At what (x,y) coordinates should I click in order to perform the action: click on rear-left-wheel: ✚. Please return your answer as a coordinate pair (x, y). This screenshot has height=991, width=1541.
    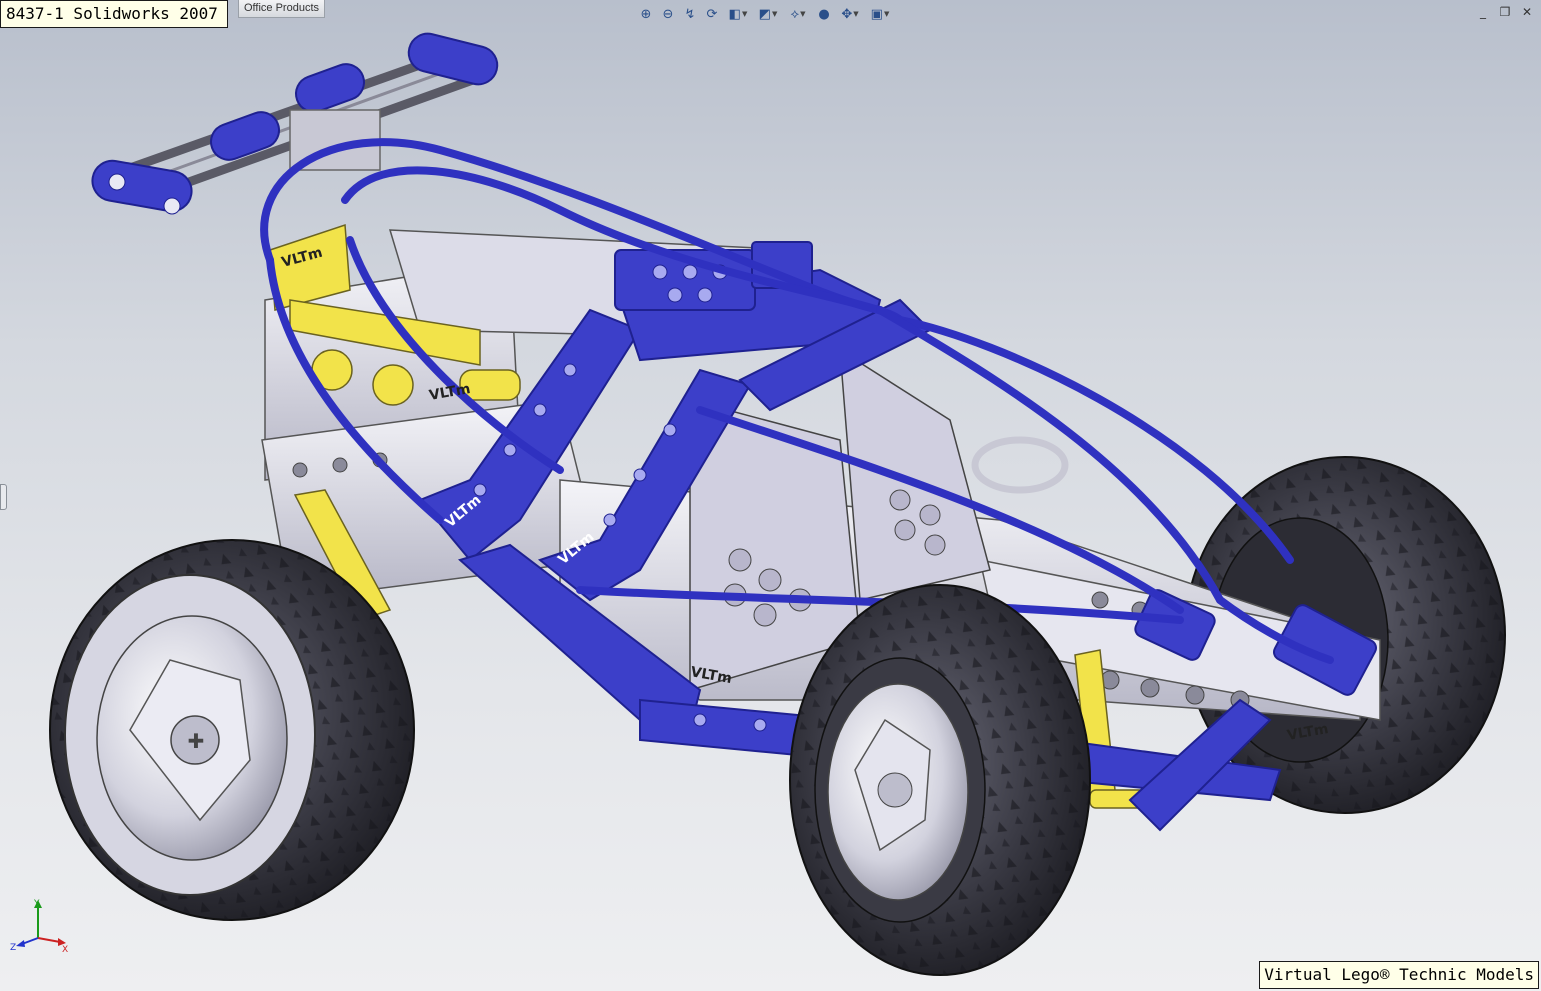
    Looking at the image, I should click on (232, 730).